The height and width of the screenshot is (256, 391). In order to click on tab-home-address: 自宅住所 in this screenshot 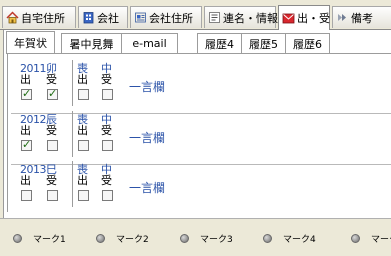, I will do `click(39, 17)`.